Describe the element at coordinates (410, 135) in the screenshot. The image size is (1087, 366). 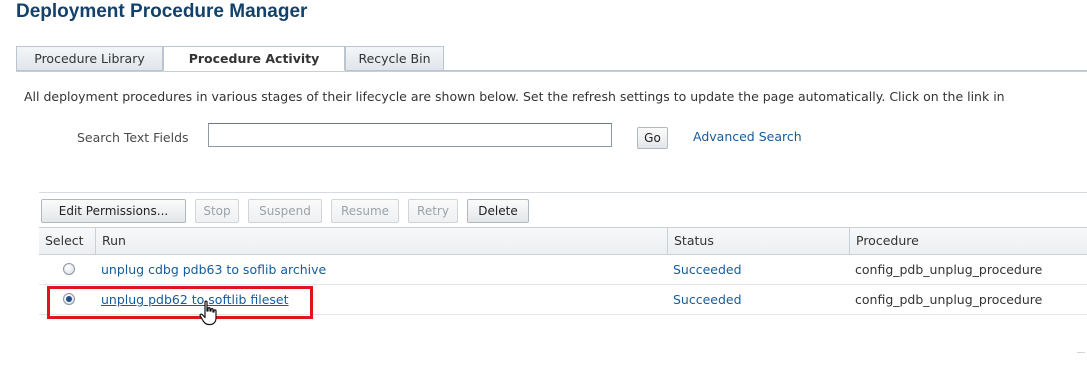
I see `search-input` at that location.